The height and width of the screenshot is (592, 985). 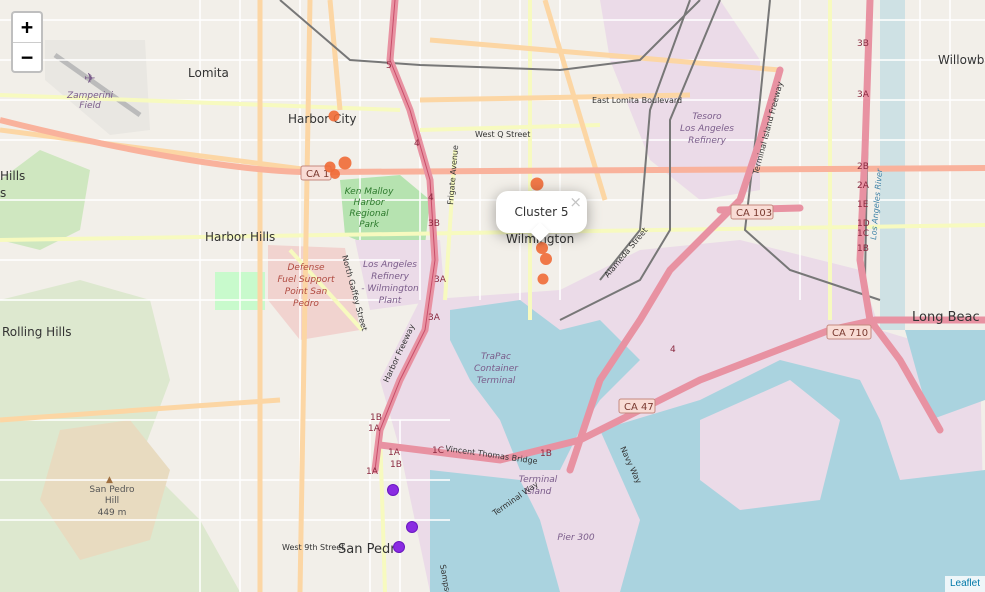 I want to click on cluster-popup: Cluster 5 ×, so click(x=541, y=216).